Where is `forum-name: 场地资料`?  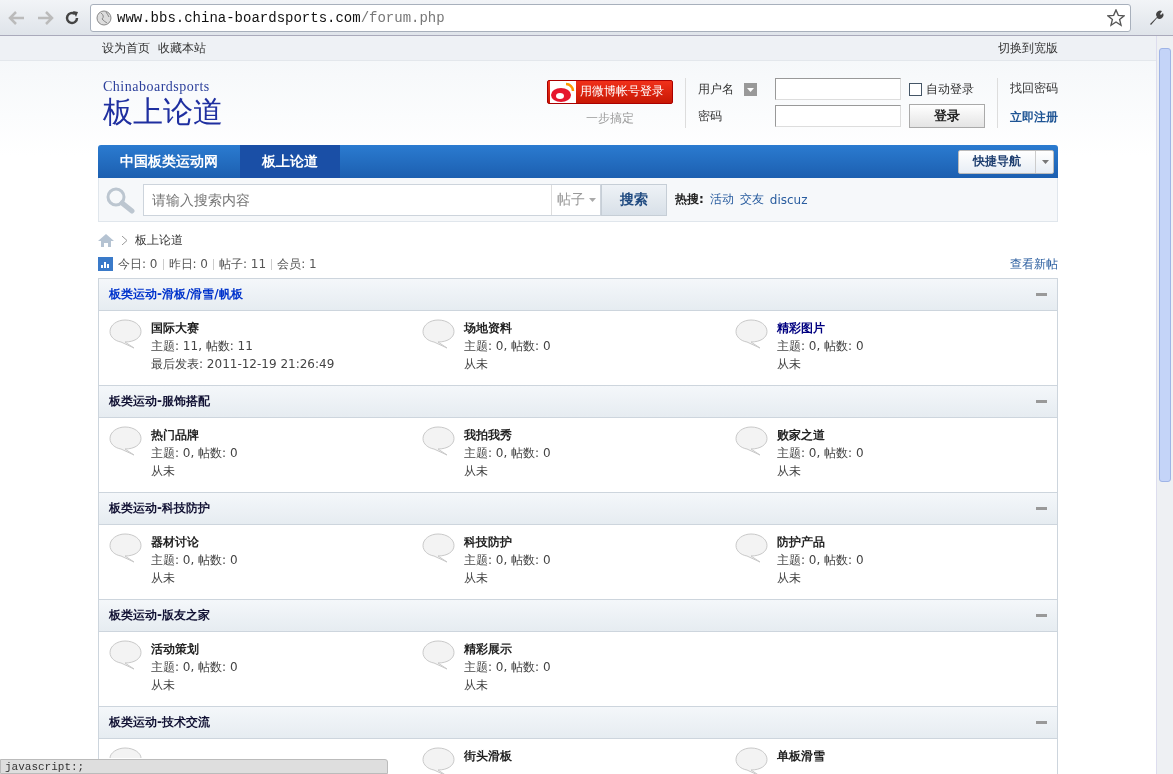
forum-name: 场地资料 is located at coordinates (507, 328).